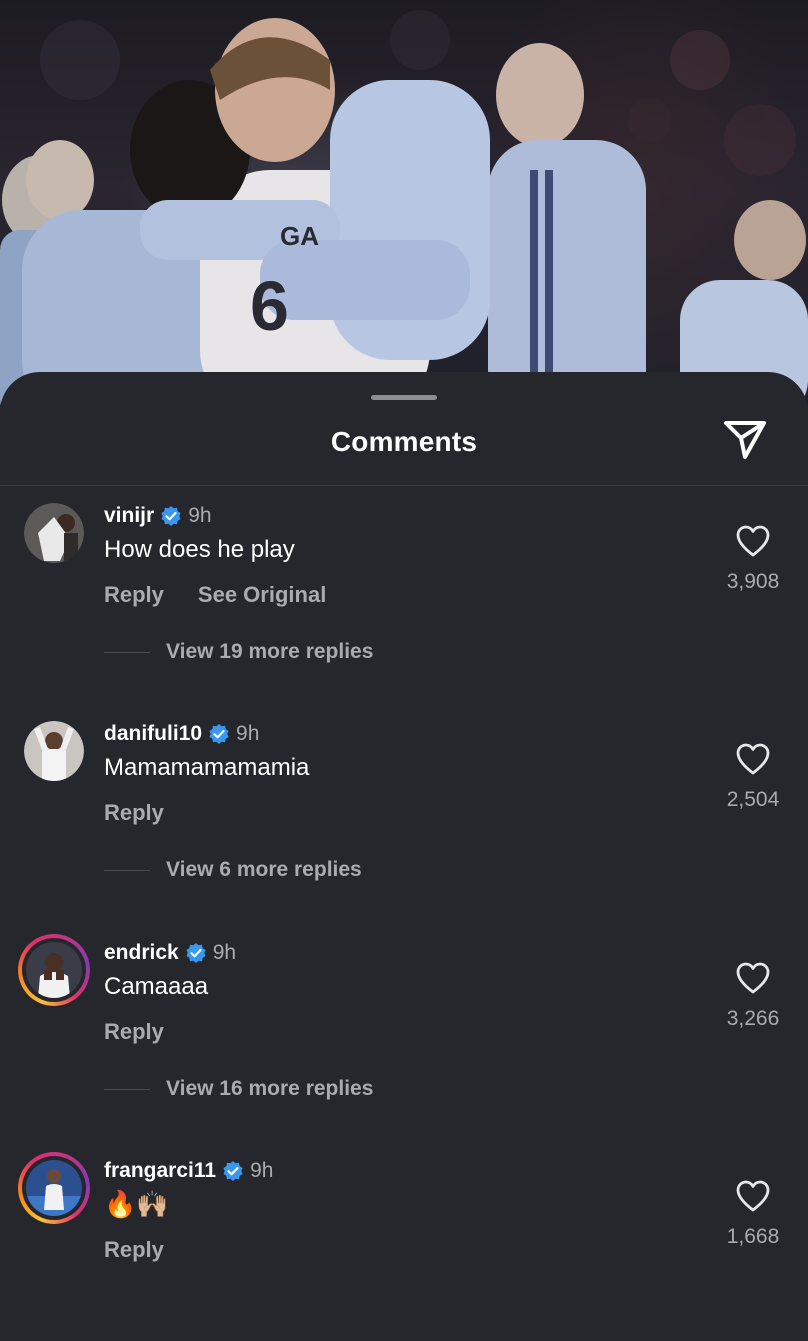 This screenshot has width=808, height=1341. Describe the element at coordinates (264, 869) in the screenshot. I see `view-replies-label: View 6 more replies` at that location.